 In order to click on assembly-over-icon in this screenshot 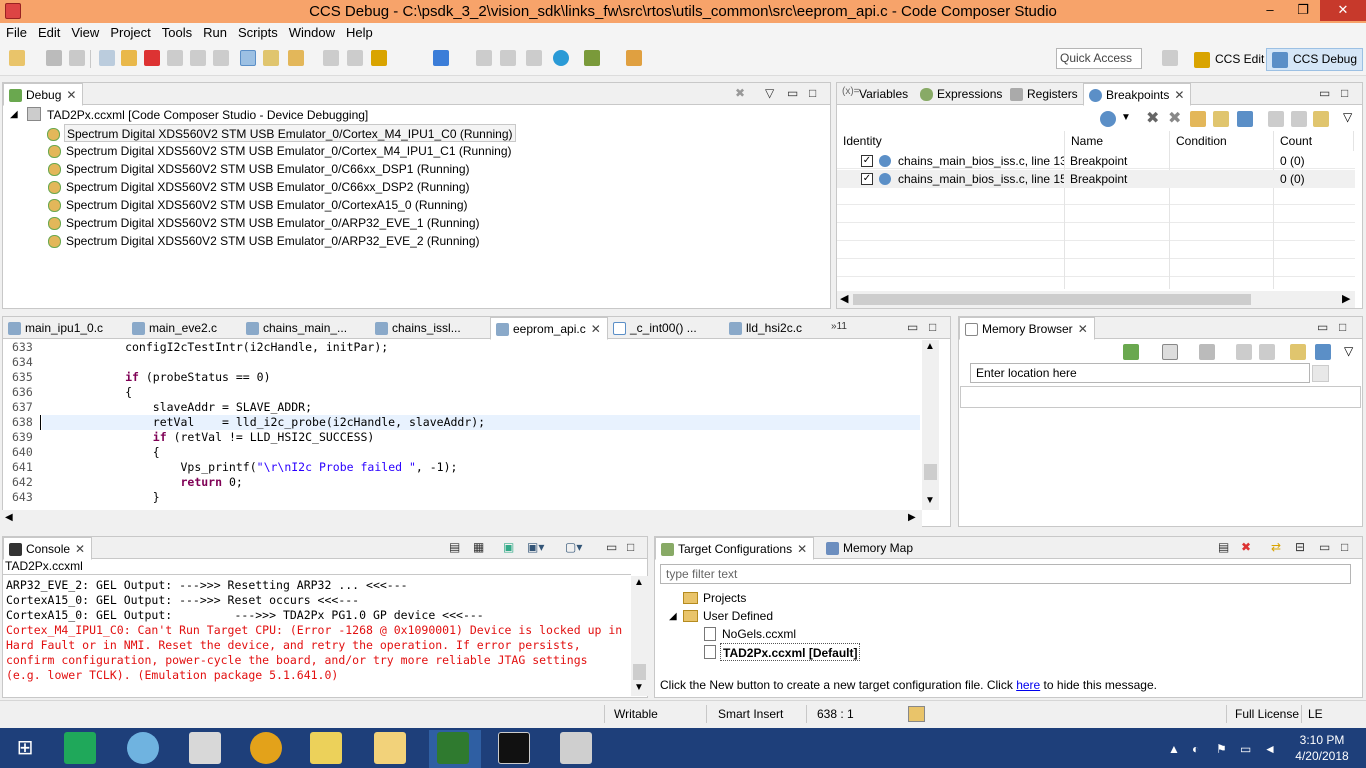, I will do `click(508, 58)`.